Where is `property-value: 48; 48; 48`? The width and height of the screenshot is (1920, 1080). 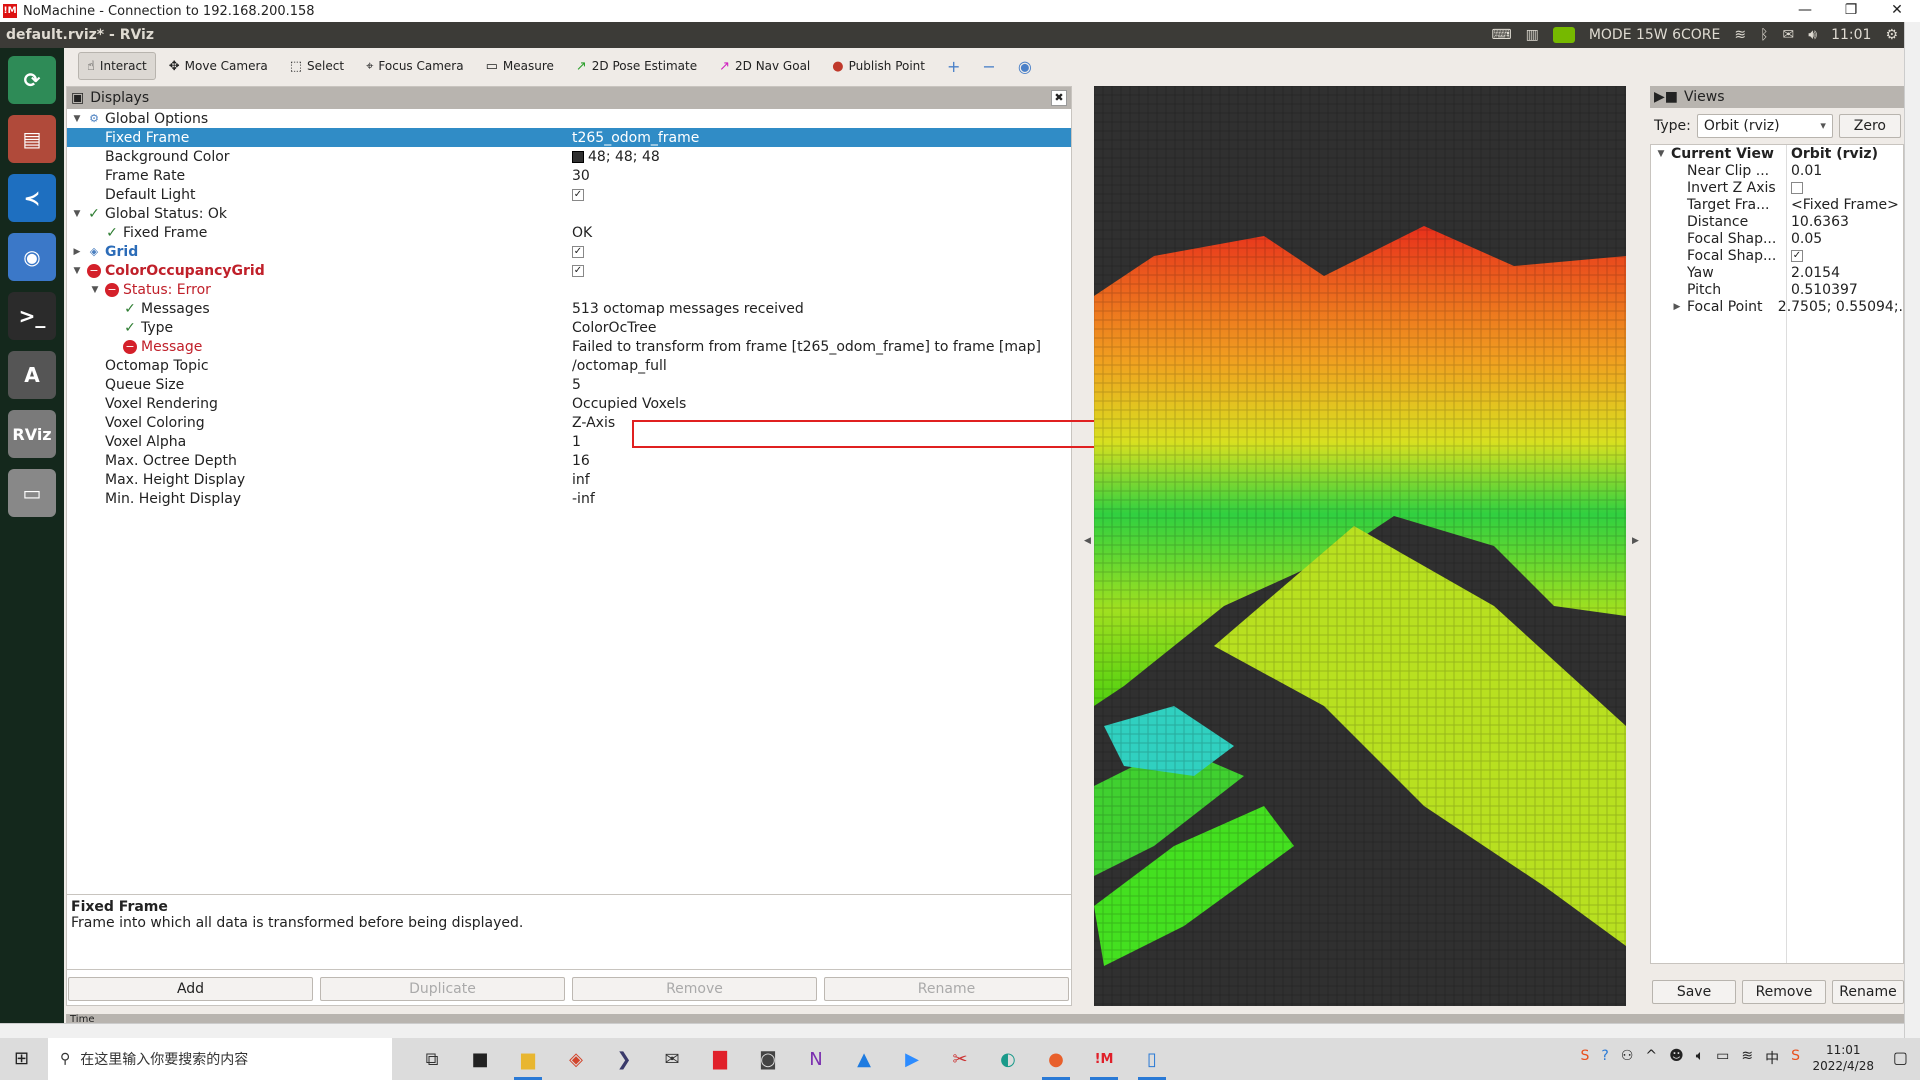
property-value: 48; 48; 48 is located at coordinates (616, 157).